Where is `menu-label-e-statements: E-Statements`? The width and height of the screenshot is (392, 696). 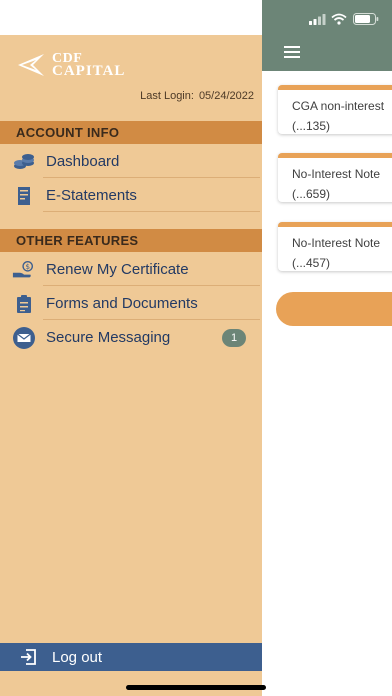 menu-label-e-statements: E-Statements is located at coordinates (91, 195).